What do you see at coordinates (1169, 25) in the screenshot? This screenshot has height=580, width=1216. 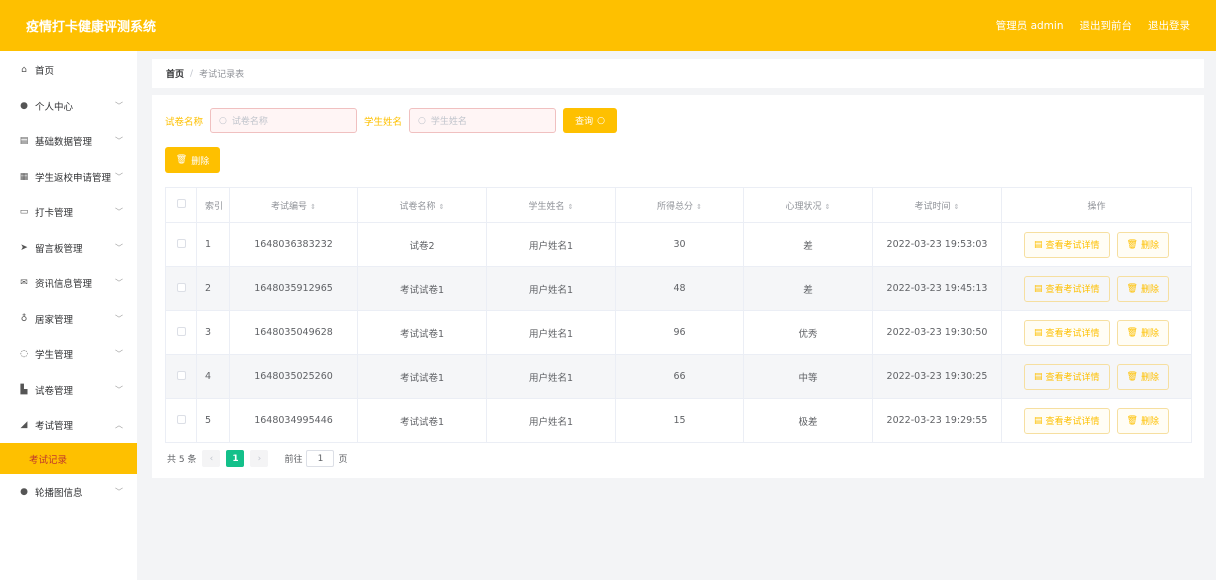 I see `logout-link: 退出登录` at bounding box center [1169, 25].